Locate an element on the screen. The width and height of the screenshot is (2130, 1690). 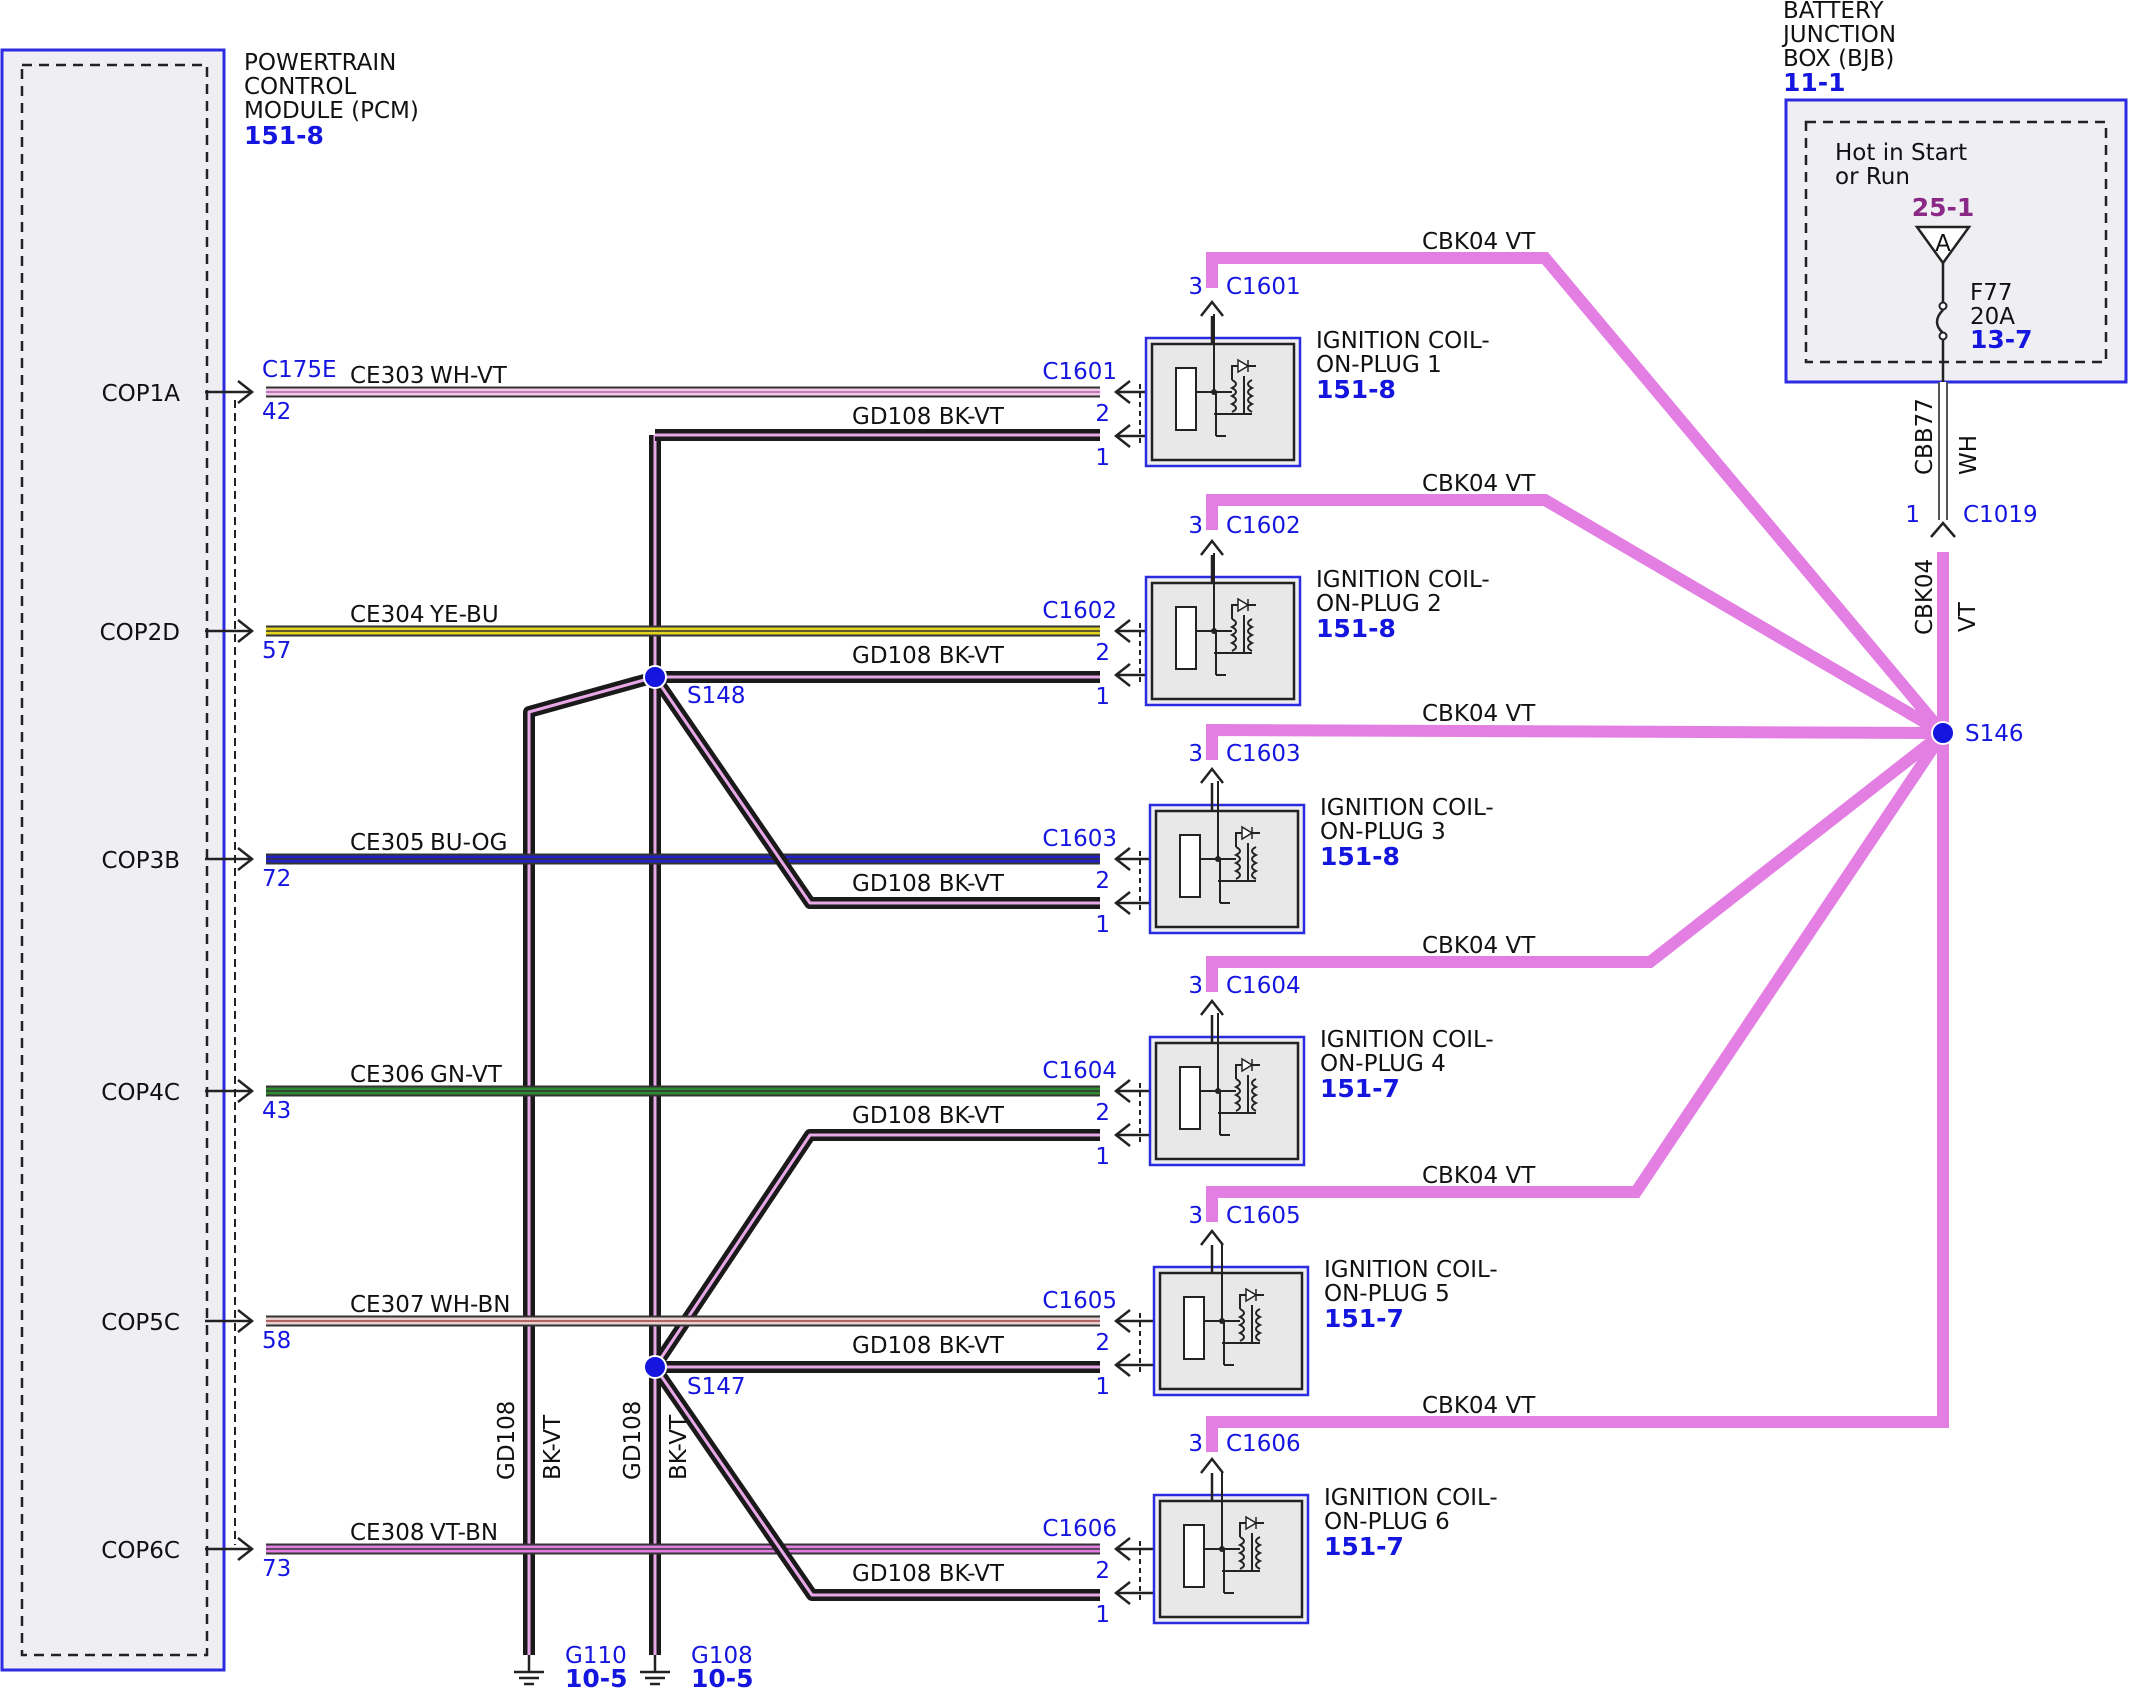
connector-c1604-signal-label: C1604 is located at coordinates (1079, 1071).